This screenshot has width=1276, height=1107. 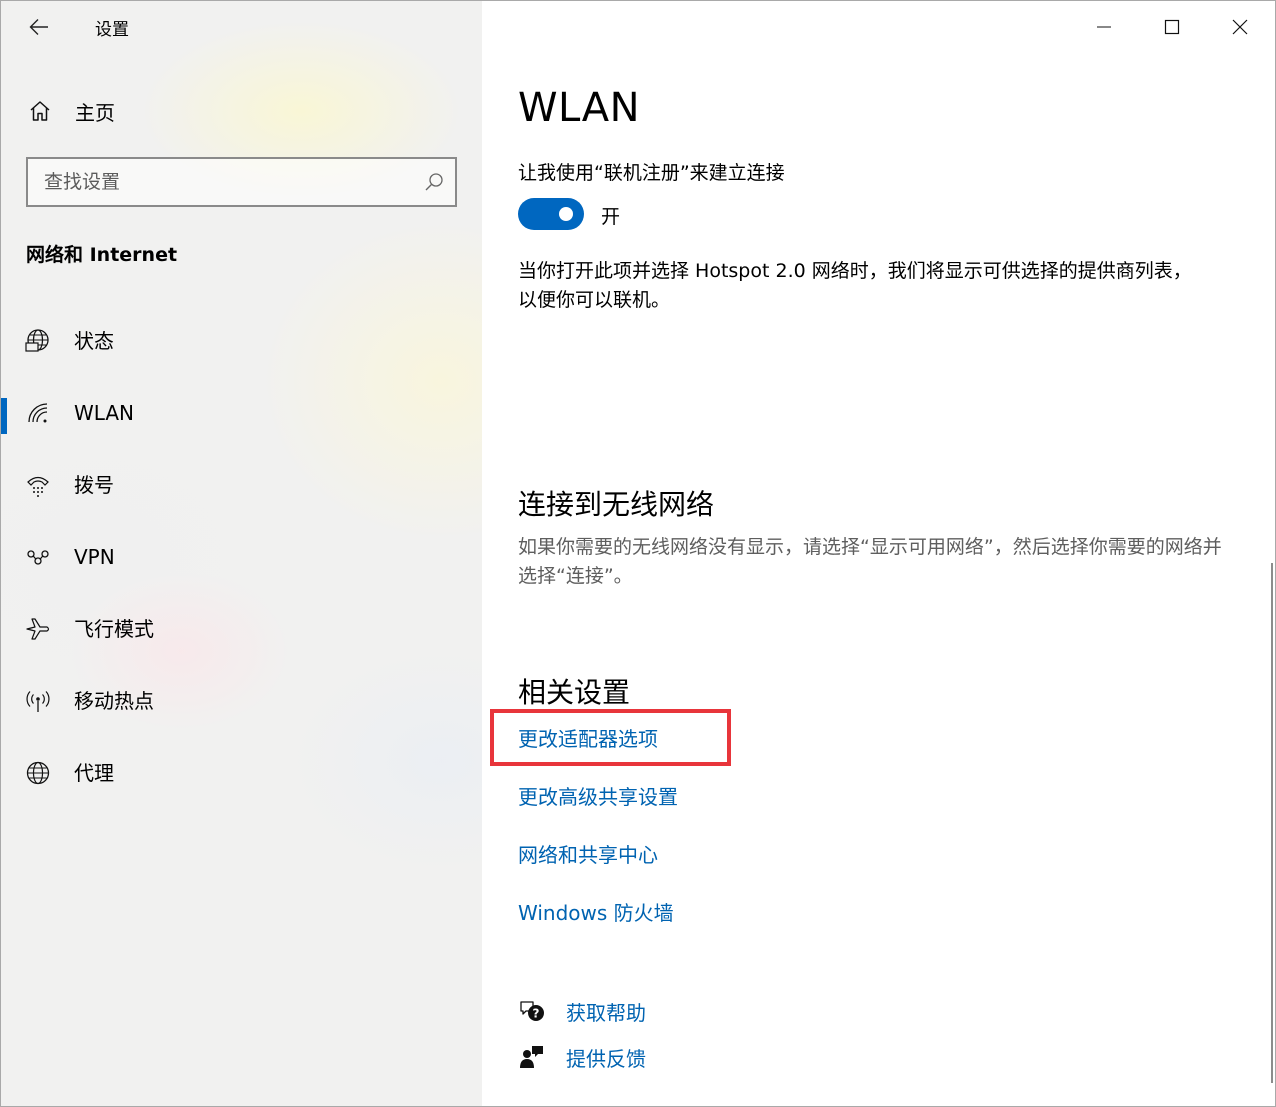 What do you see at coordinates (241, 701) in the screenshot?
I see `sidebar-item-hotspot: 移动热点` at bounding box center [241, 701].